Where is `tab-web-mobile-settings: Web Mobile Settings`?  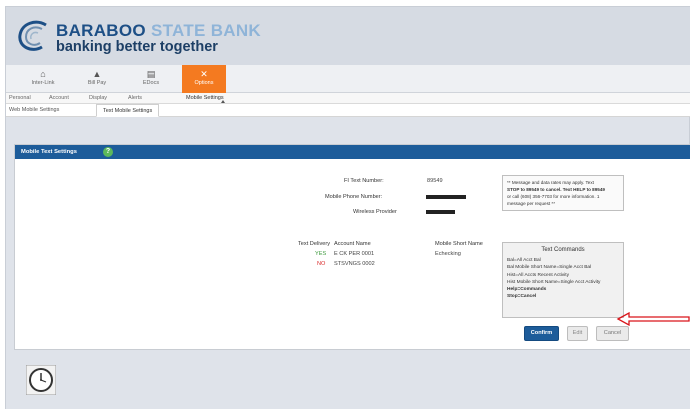
tab-web-mobile-settings: Web Mobile Settings is located at coordinates (34, 110).